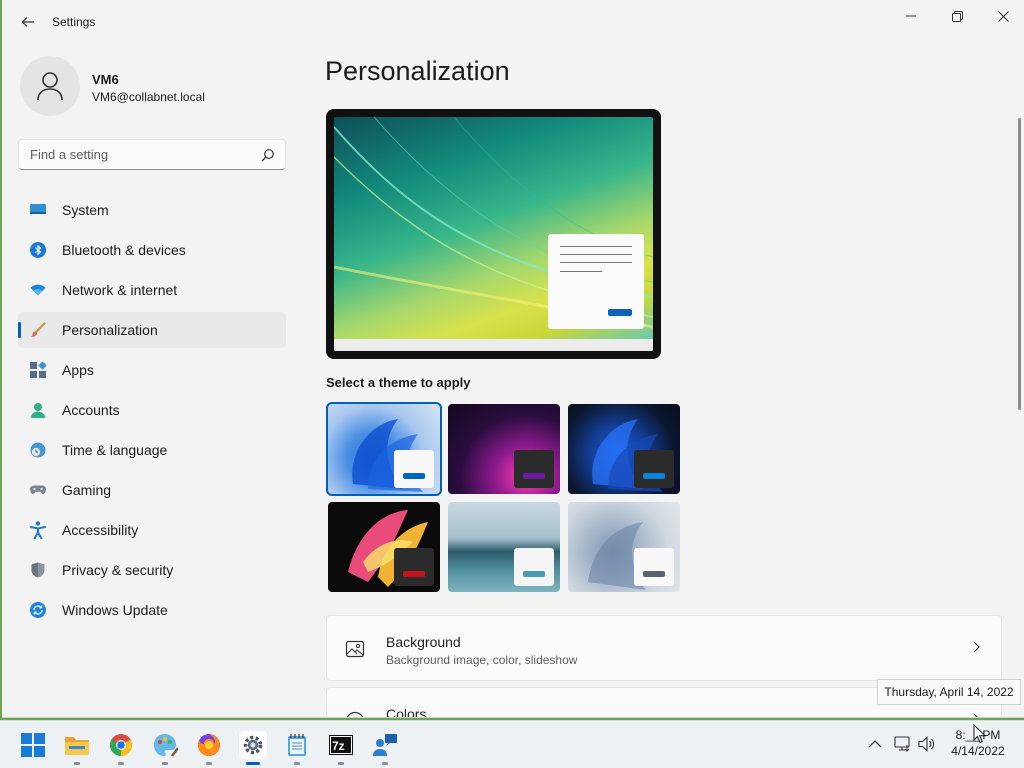 The image size is (1024, 768). I want to click on palette-icon, so click(355, 714).